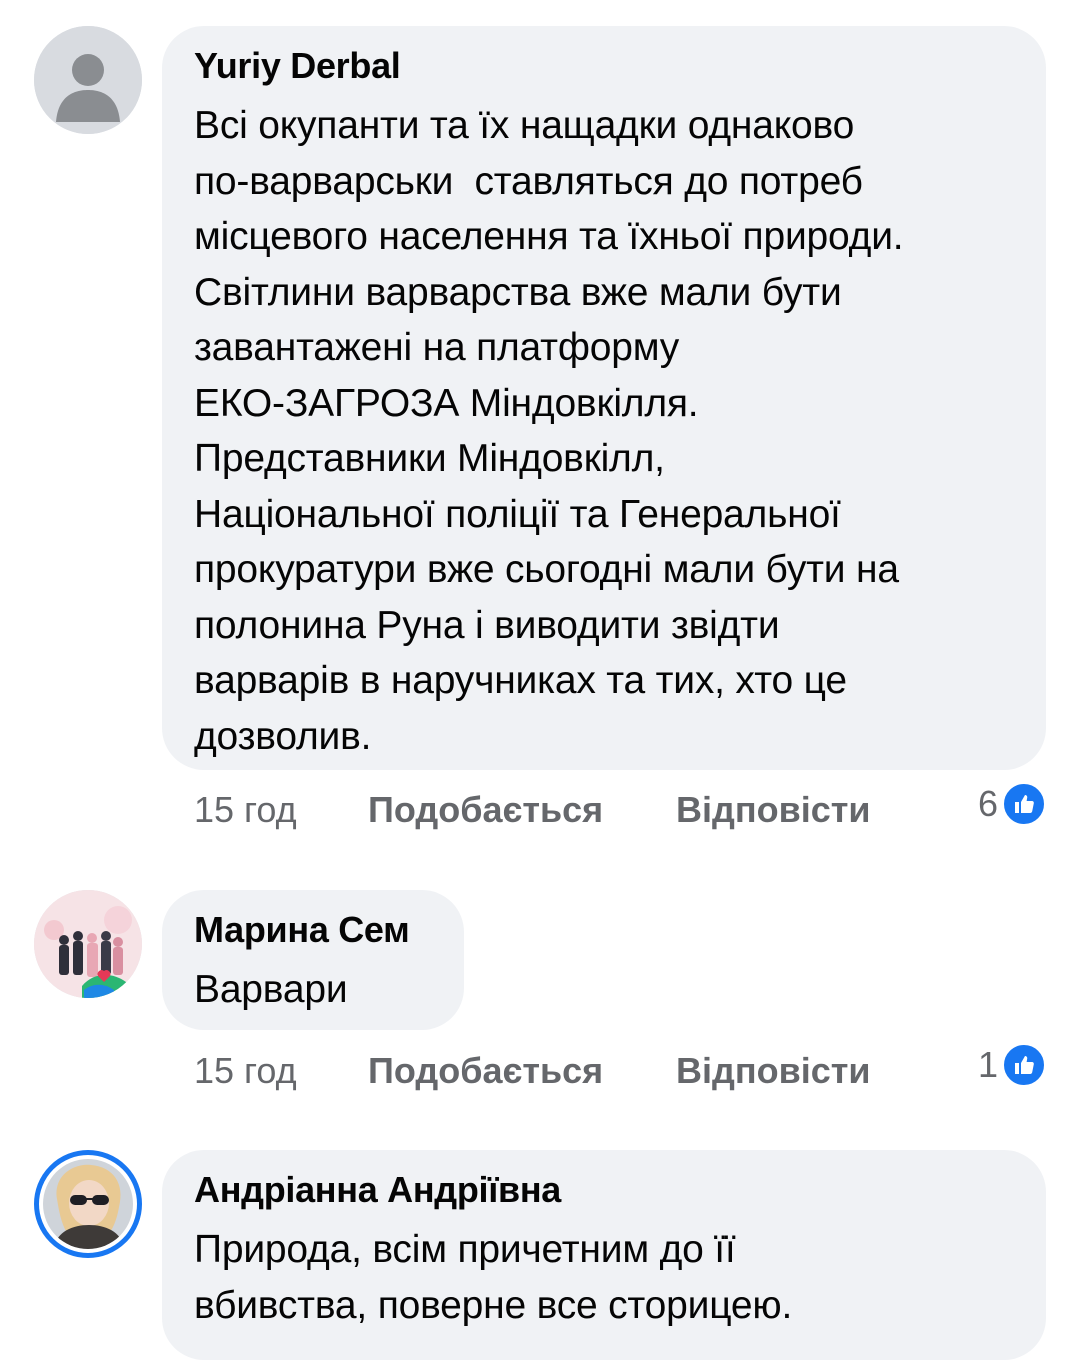 Image resolution: width=1080 pixels, height=1360 pixels. I want to click on comment-bubble: Марина Сем Варвари, so click(313, 960).